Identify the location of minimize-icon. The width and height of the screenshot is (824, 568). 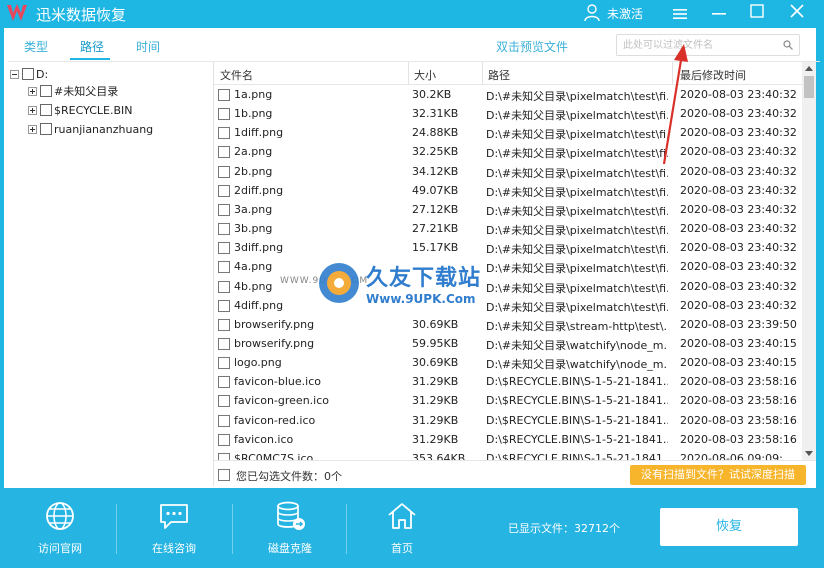
(719, 14).